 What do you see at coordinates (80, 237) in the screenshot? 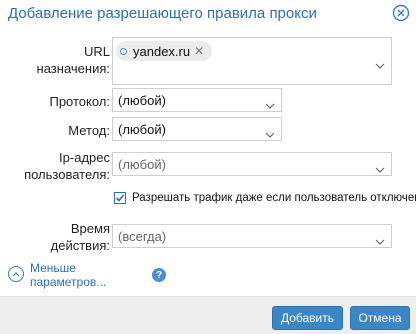
I see `time-label: Время действия:` at bounding box center [80, 237].